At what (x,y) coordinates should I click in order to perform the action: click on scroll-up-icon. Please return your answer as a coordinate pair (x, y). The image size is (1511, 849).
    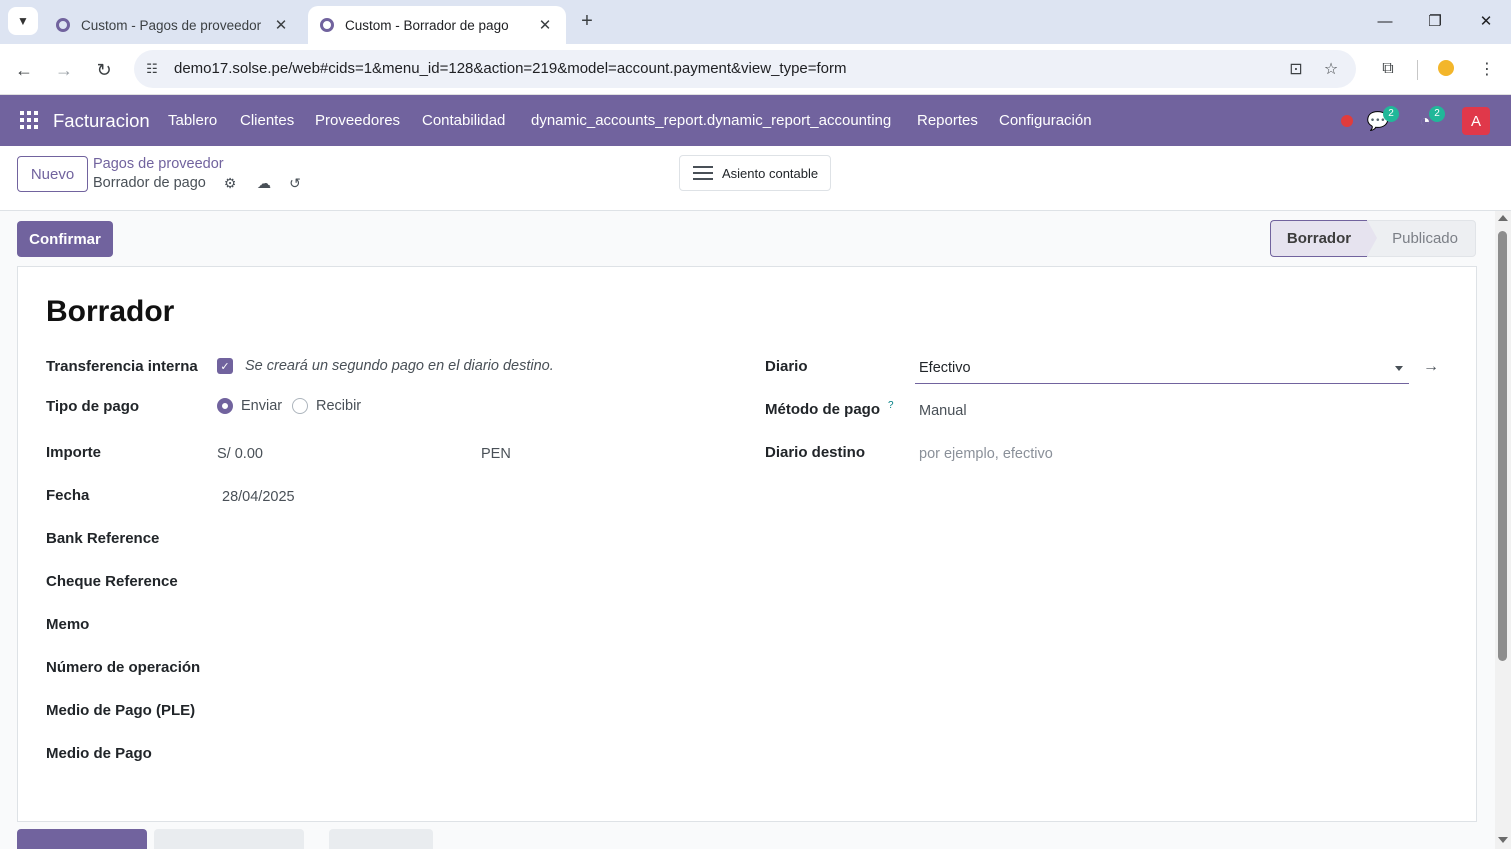
    Looking at the image, I should click on (1503, 218).